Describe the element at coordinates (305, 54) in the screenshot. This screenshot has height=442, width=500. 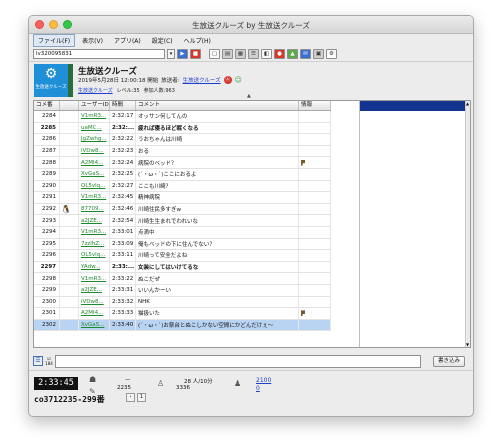
I see `share-icon: ✉` at that location.